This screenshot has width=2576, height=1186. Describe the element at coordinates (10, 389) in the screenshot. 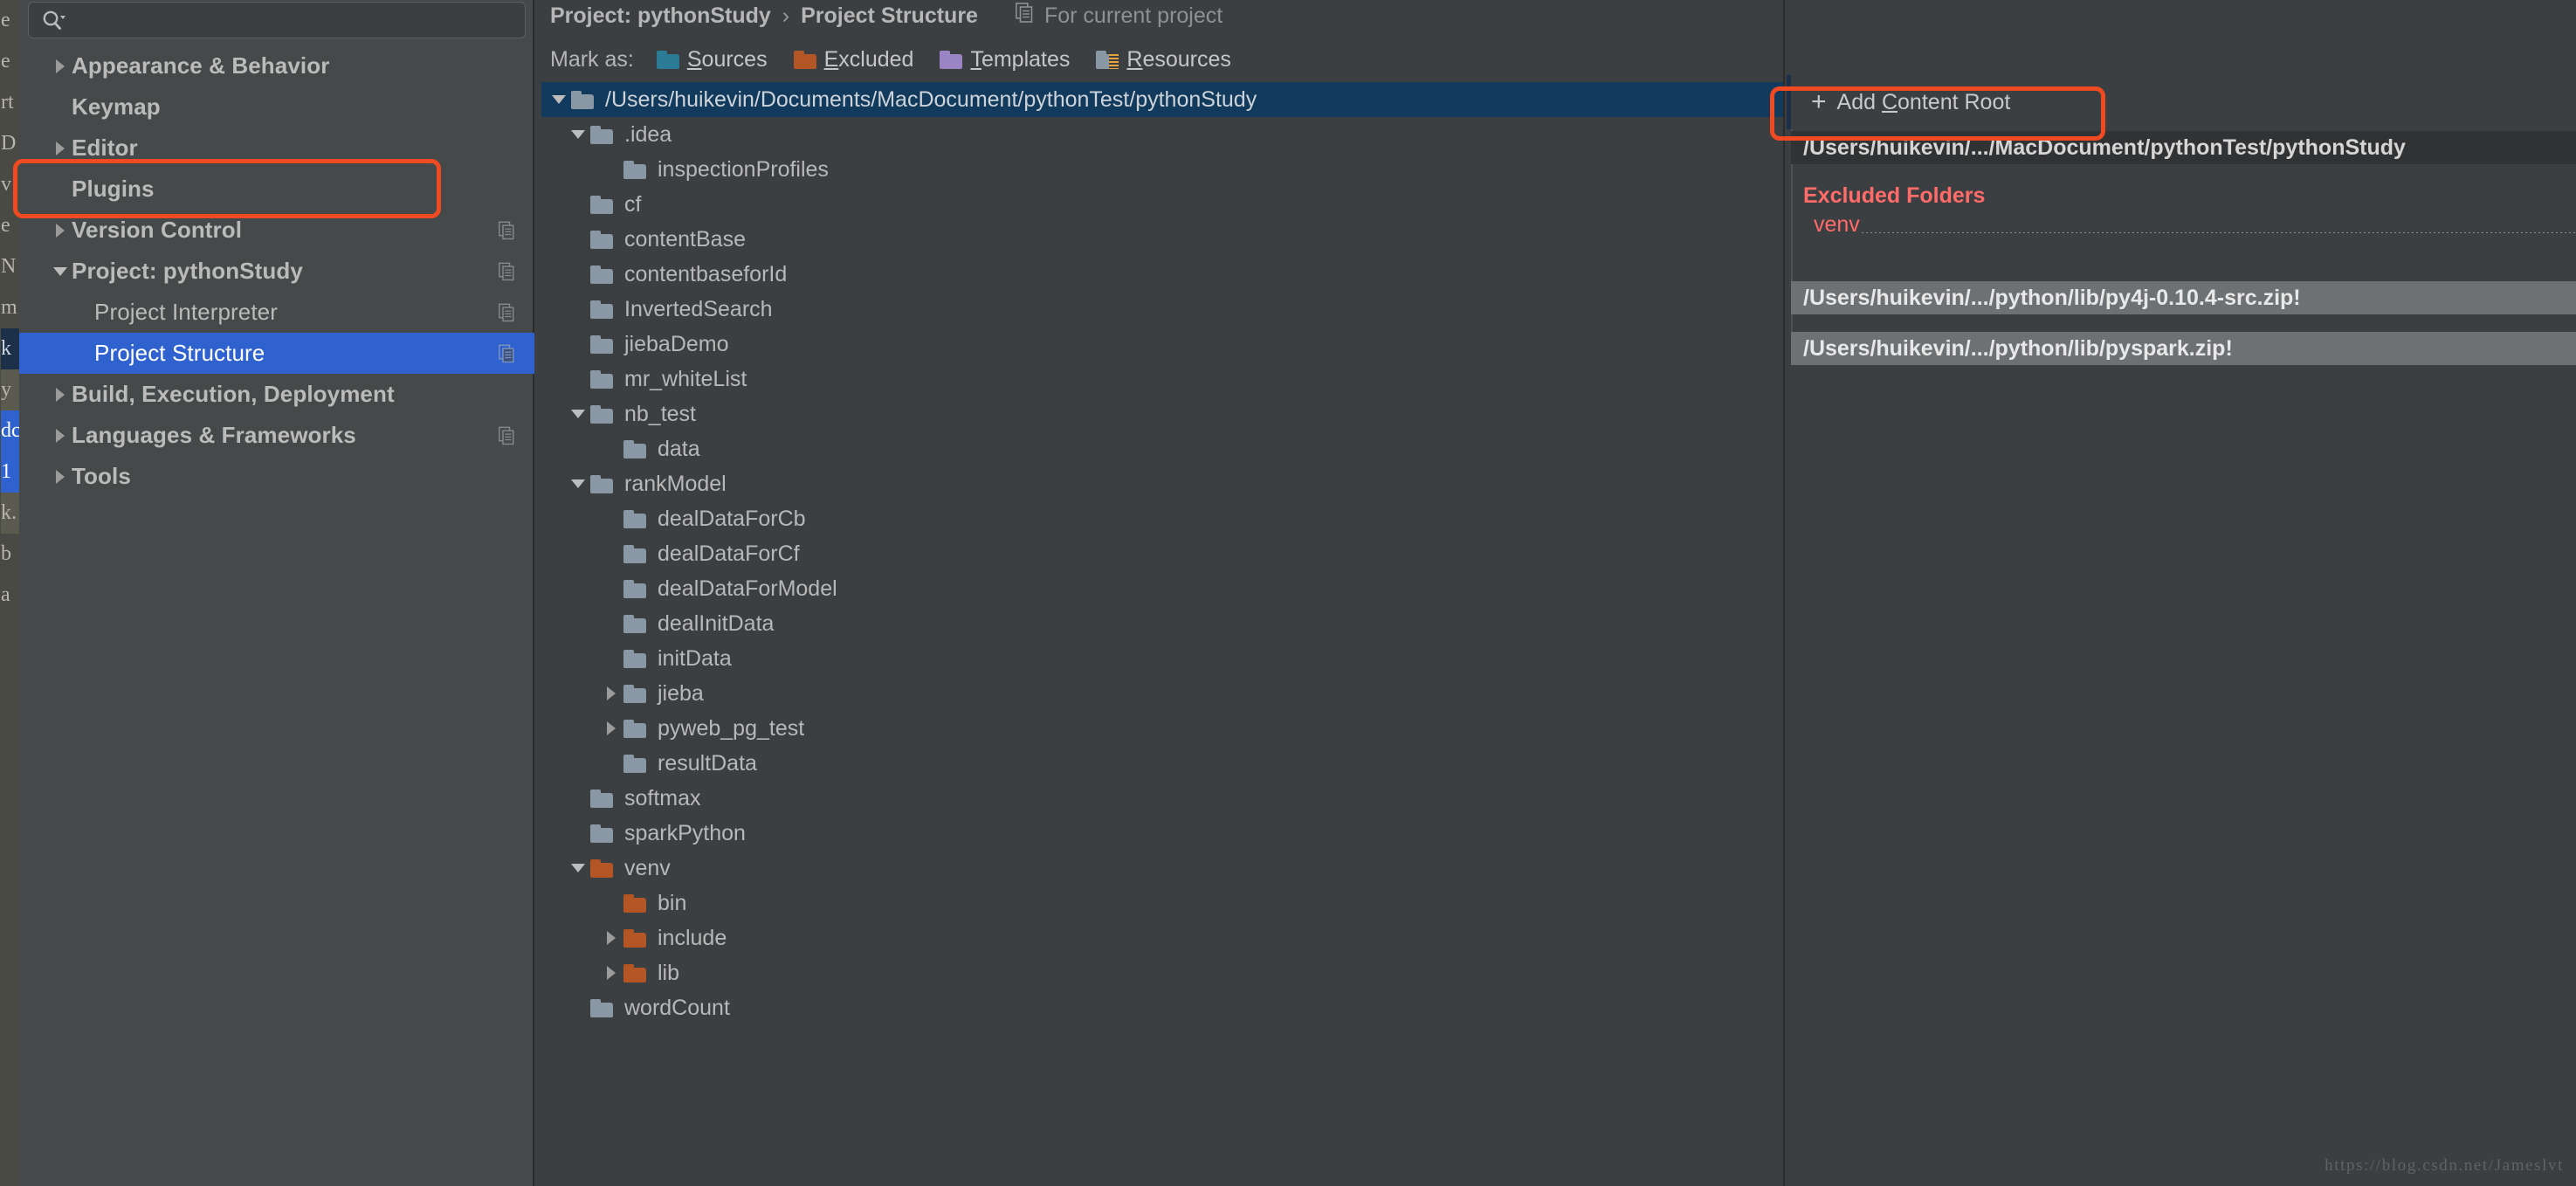

I see `edge-strip-fragment: y` at that location.